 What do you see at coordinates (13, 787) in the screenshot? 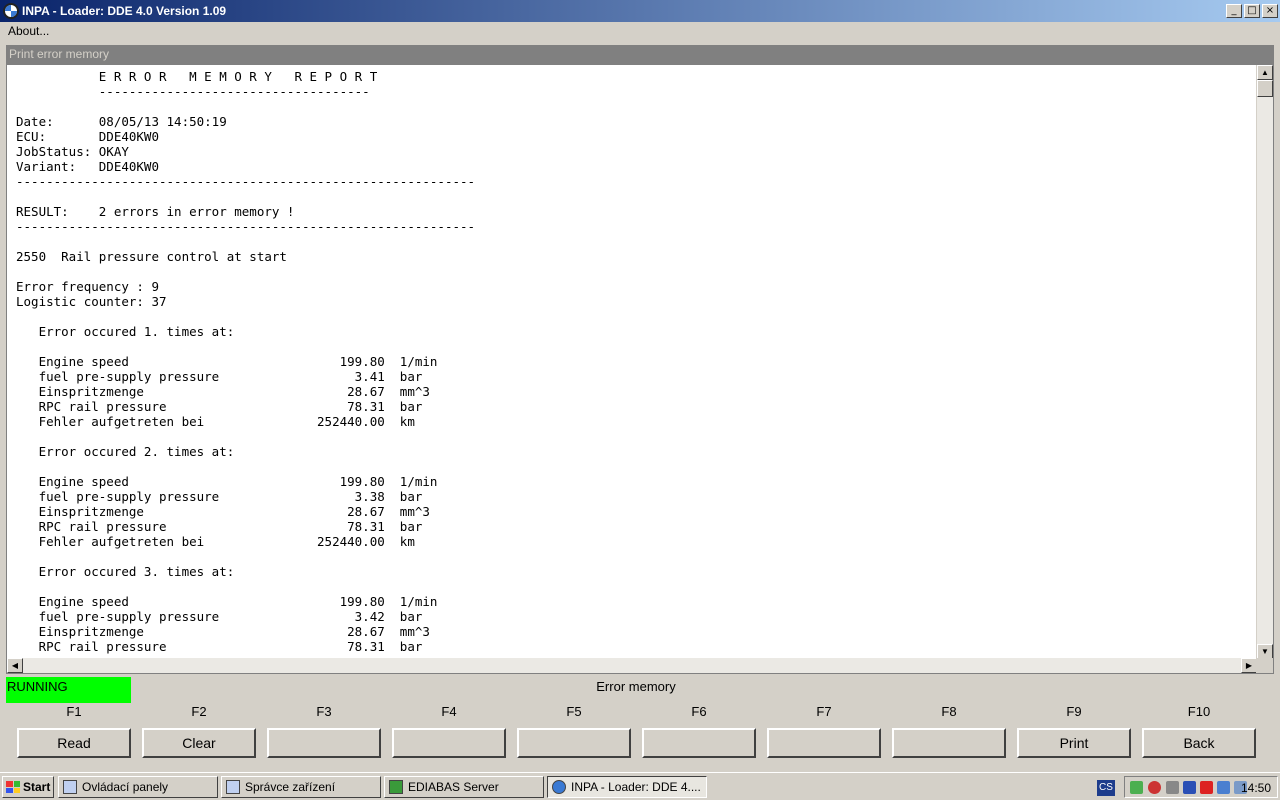
I see `windows-logo-icon` at bounding box center [13, 787].